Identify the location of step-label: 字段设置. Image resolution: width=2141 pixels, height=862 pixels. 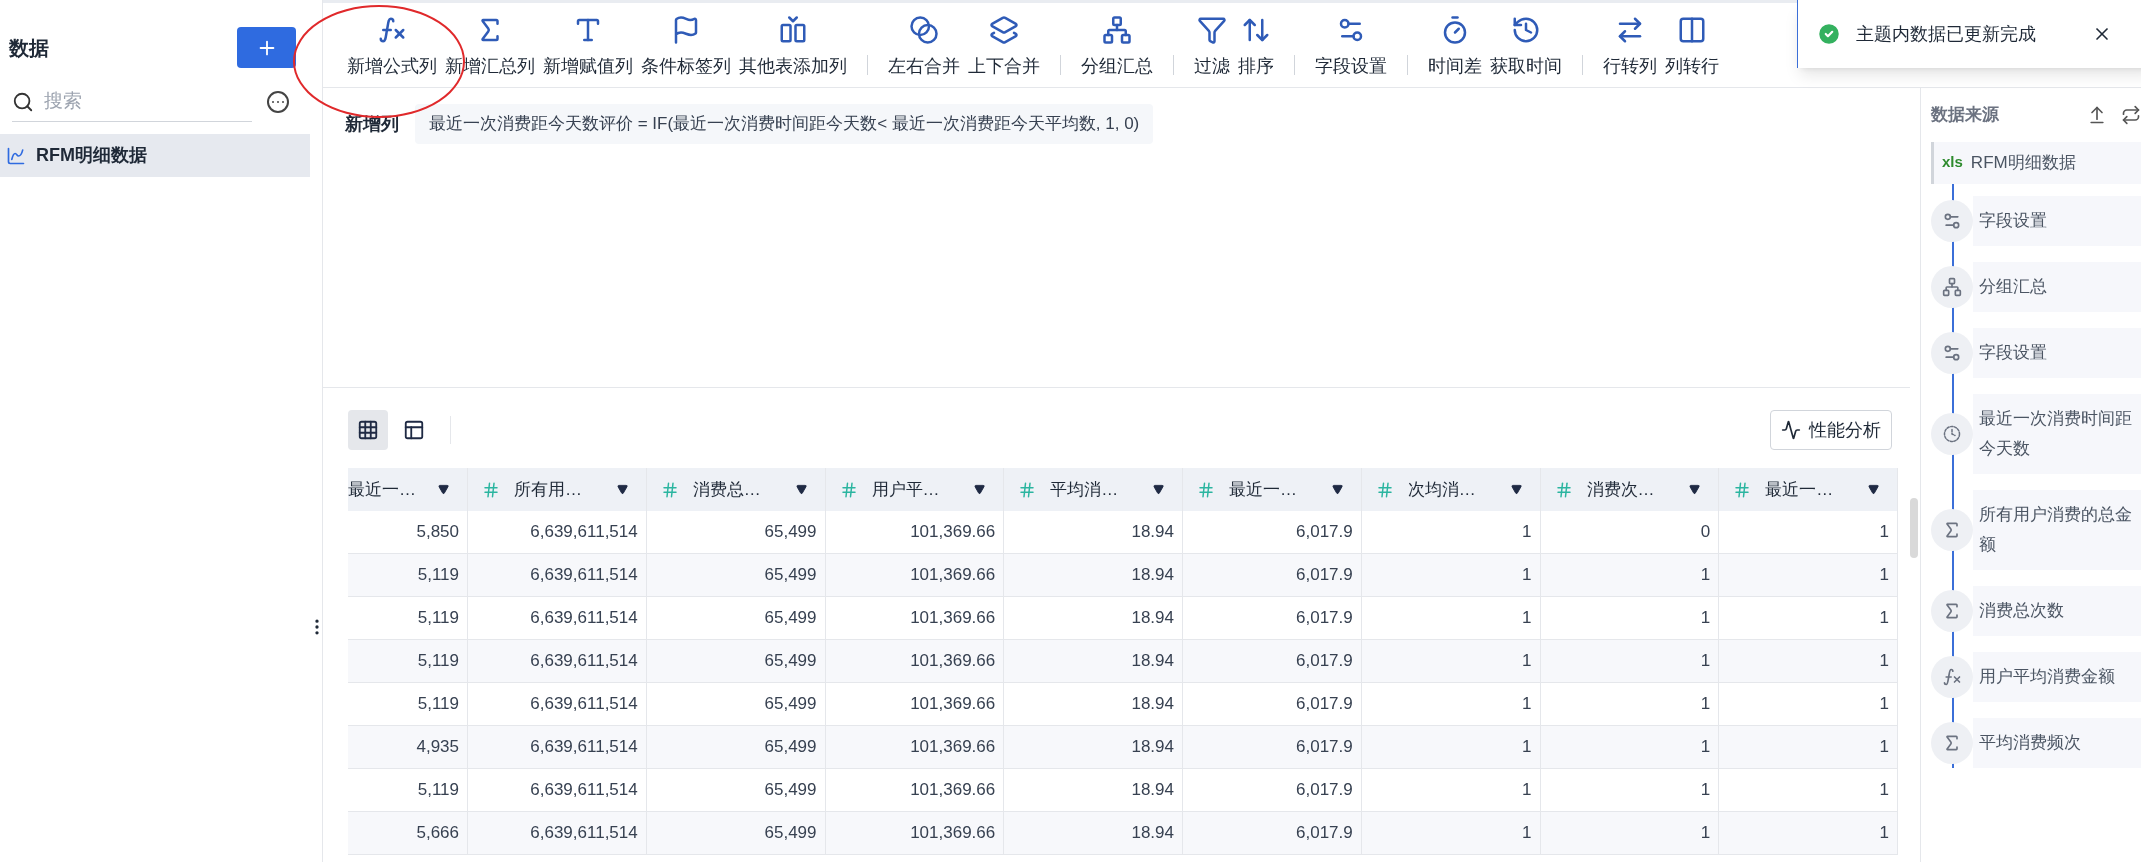
(2057, 220).